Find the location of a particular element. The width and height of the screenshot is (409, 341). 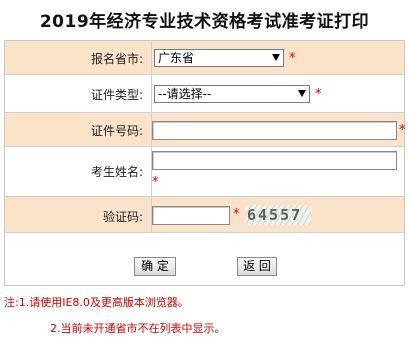

note-line-2: 2.当前未开通省市不在列表中显示。 is located at coordinates (138, 328).